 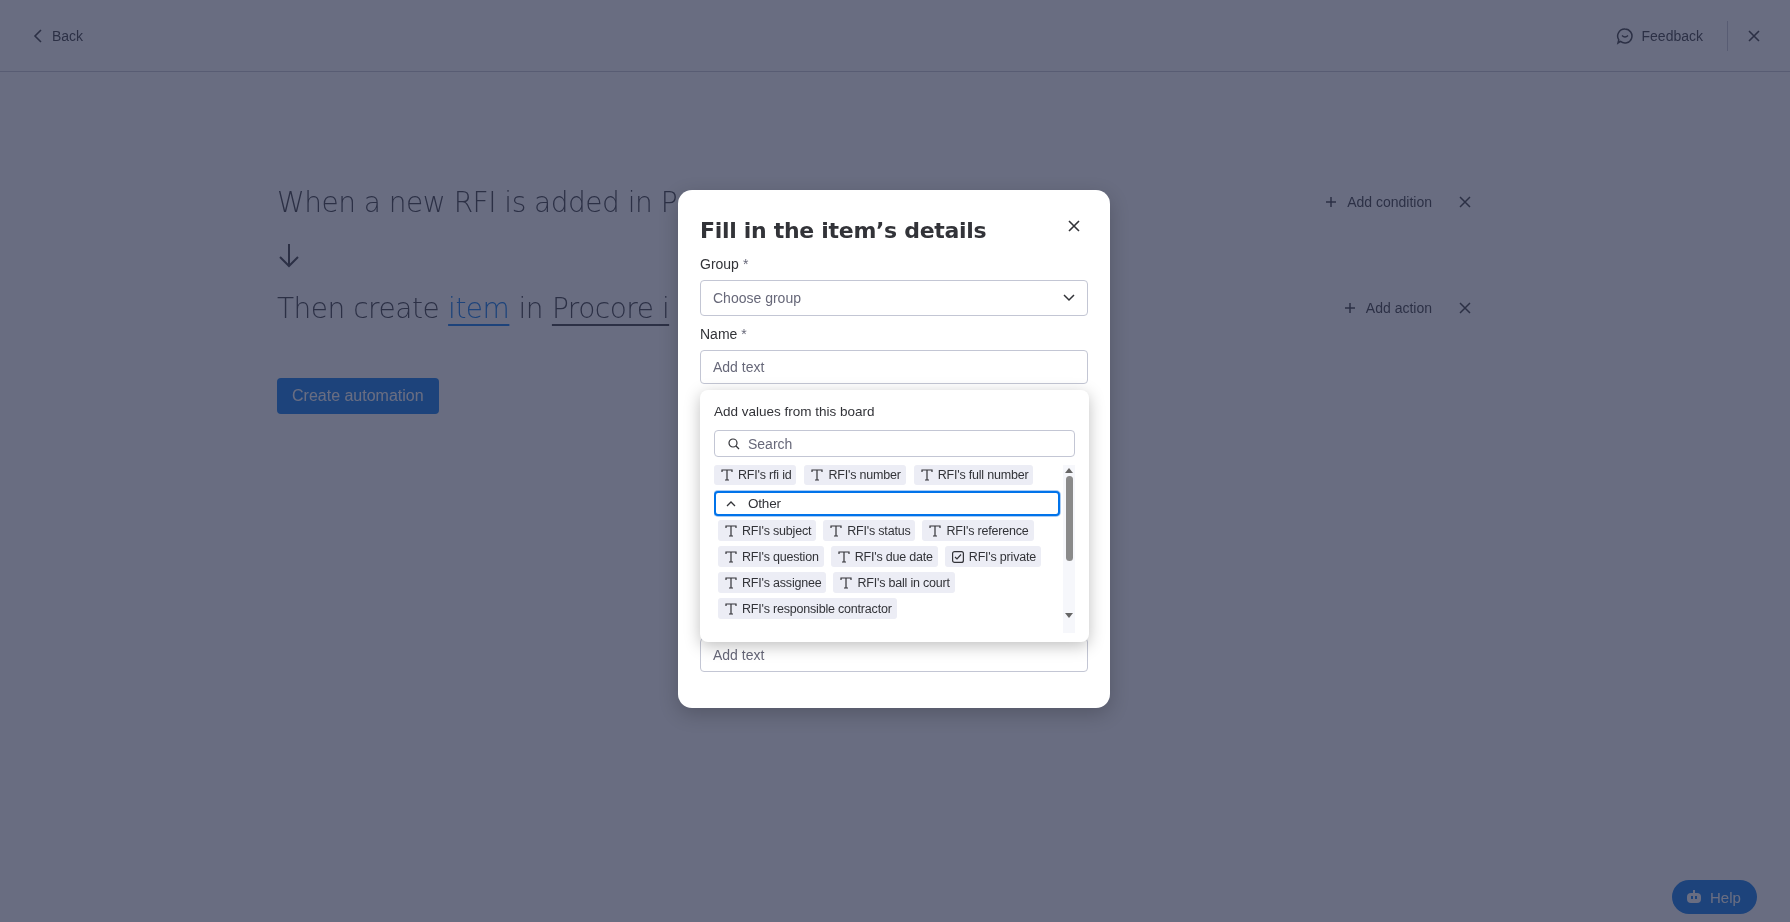 What do you see at coordinates (731, 503) in the screenshot?
I see `chevron-up-icon` at bounding box center [731, 503].